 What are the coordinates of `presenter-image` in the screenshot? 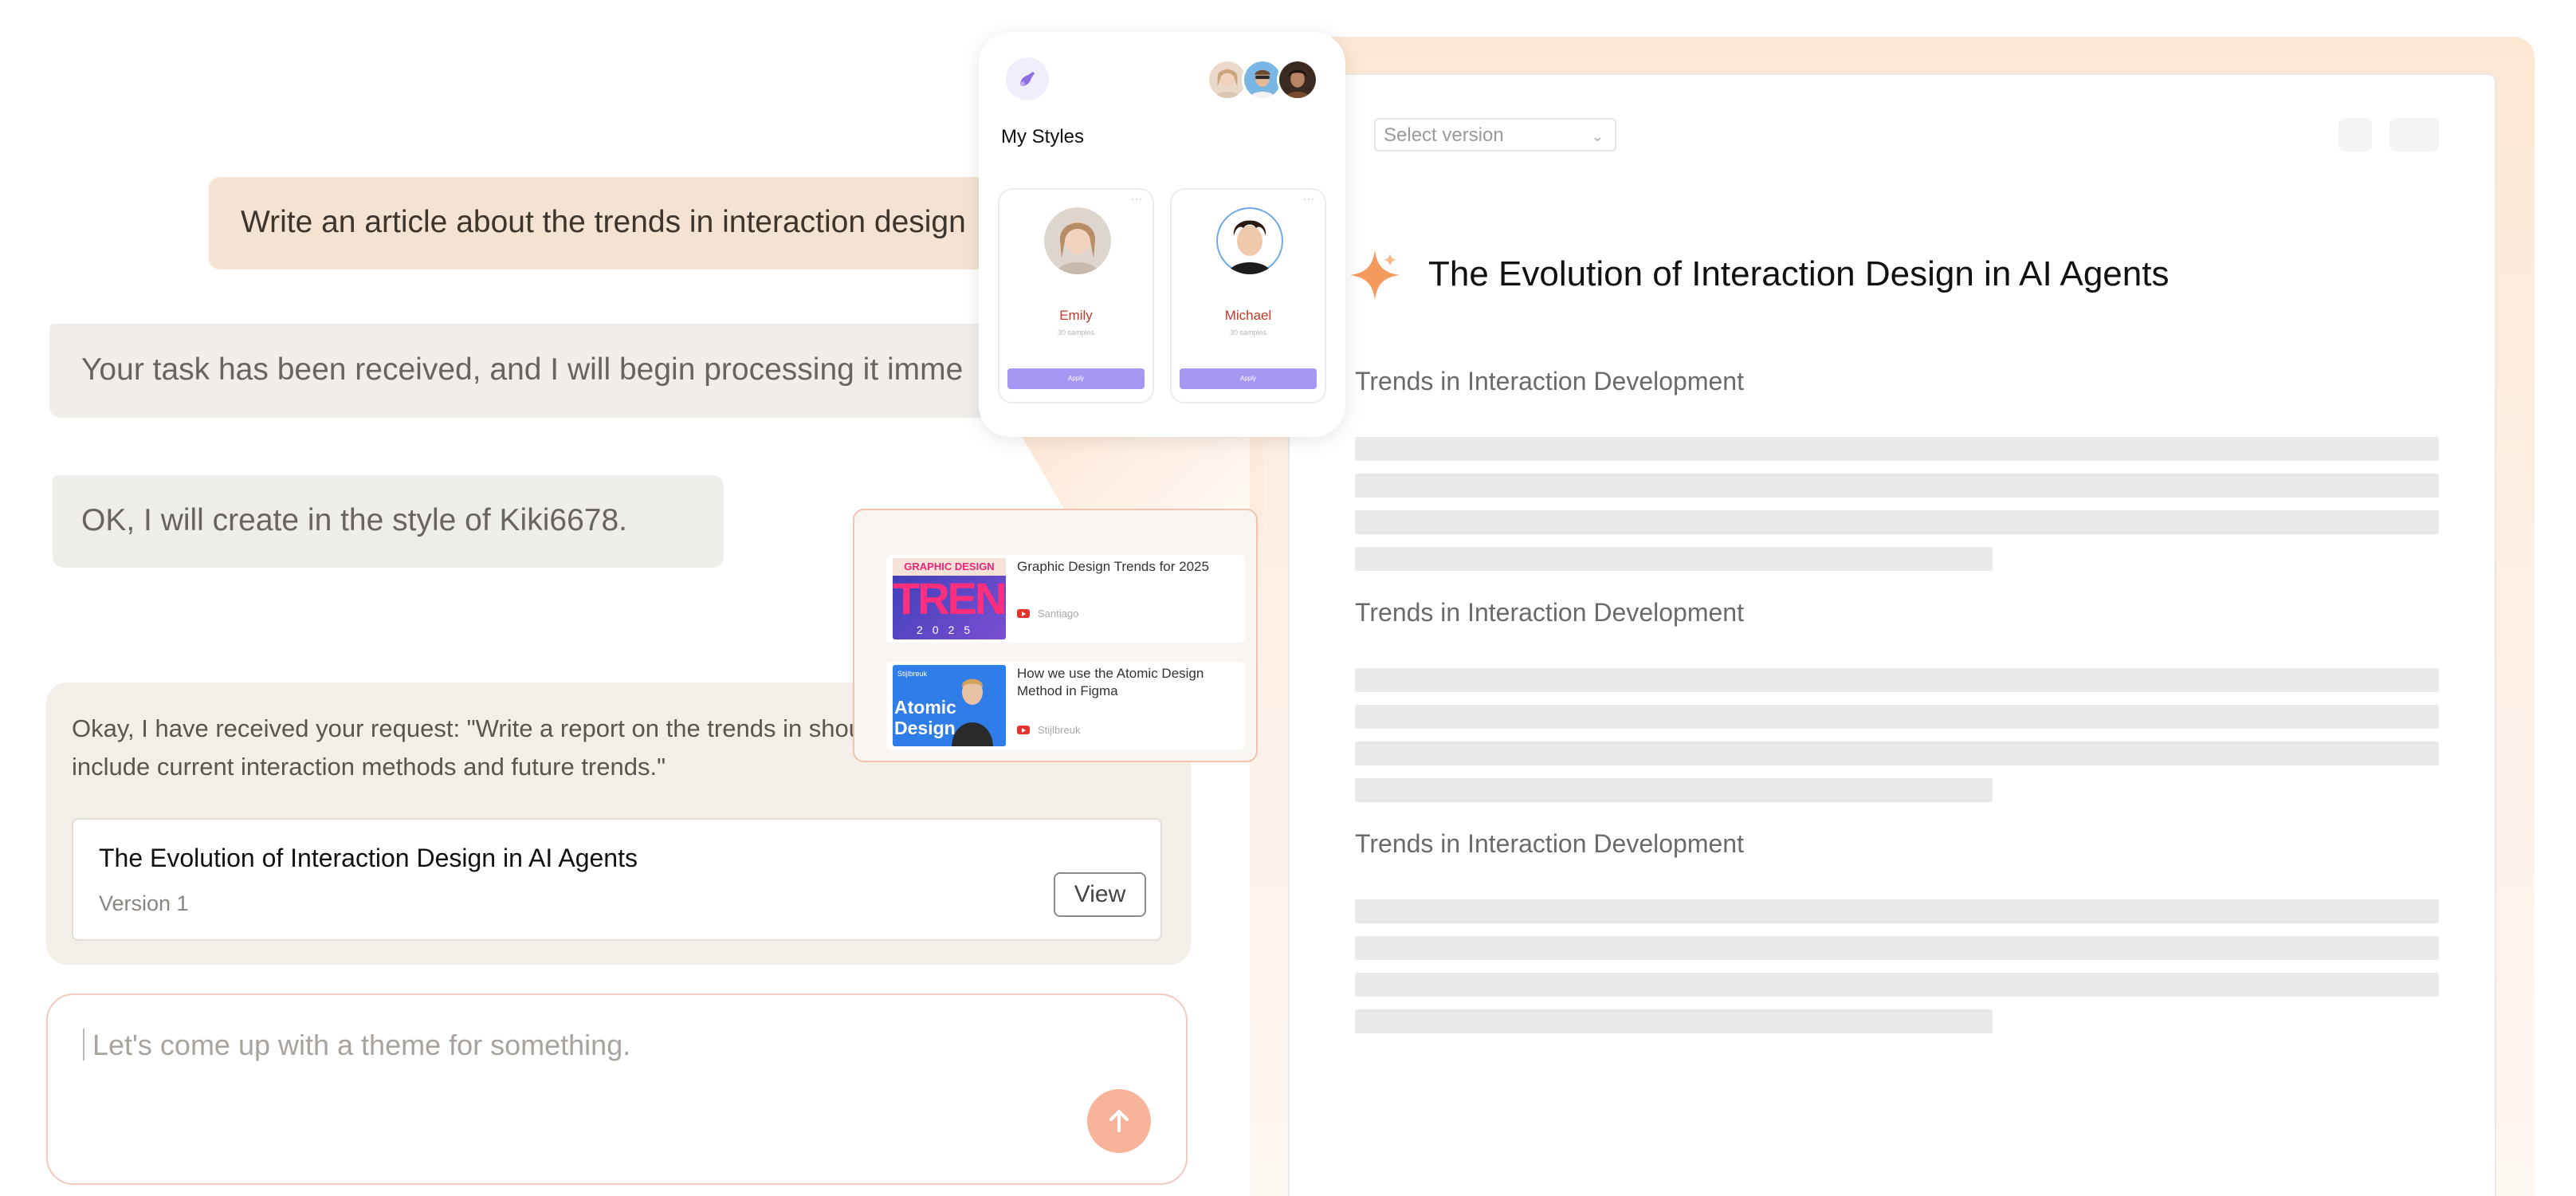 It's located at (972, 712).